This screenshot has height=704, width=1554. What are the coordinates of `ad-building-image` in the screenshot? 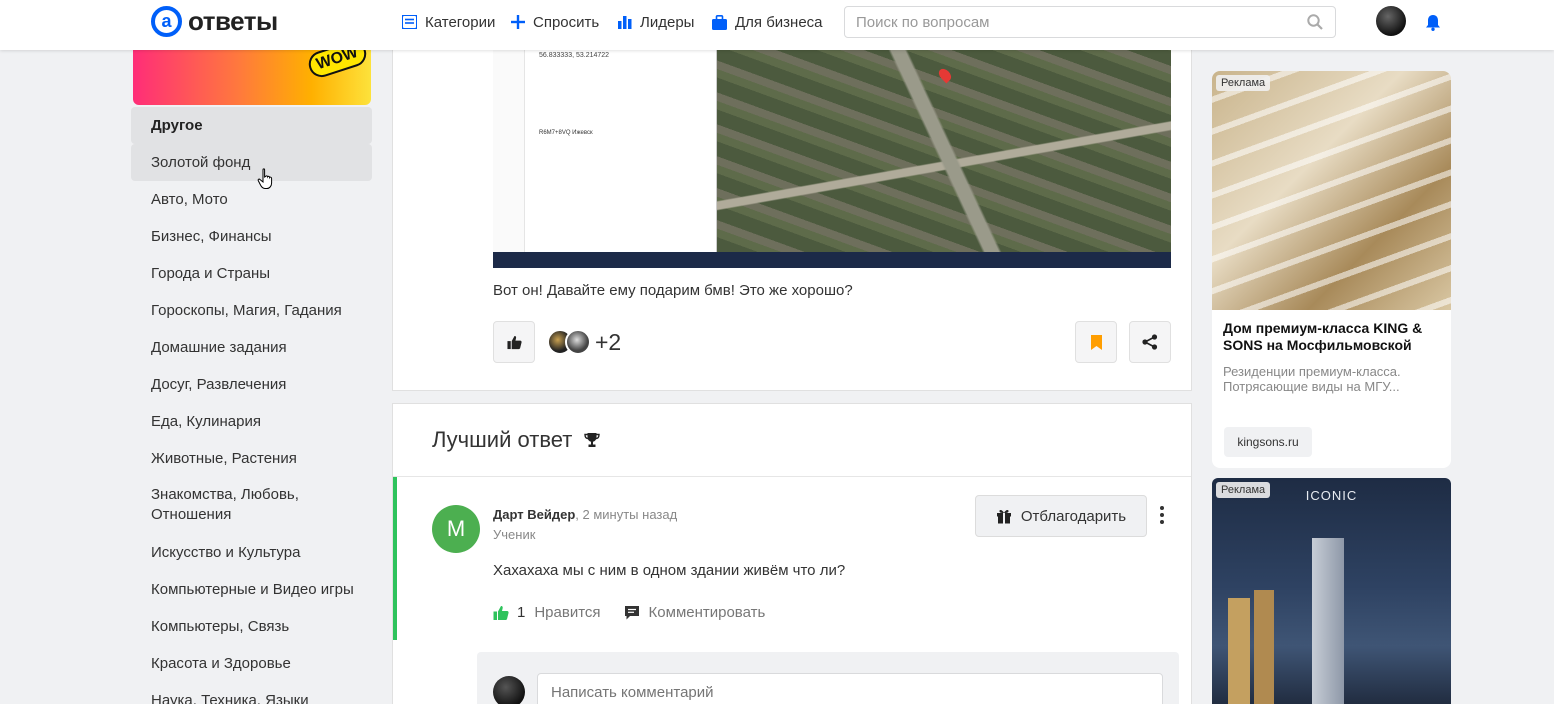 It's located at (1331, 190).